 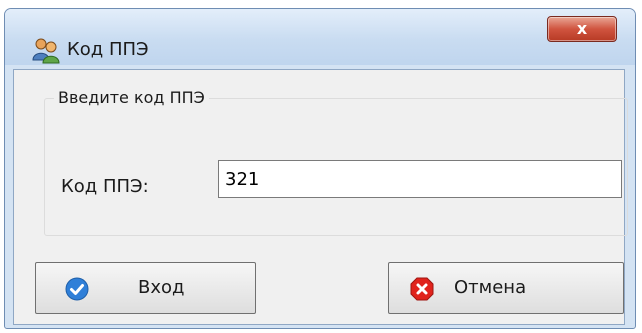 I want to click on login-button: Вход, so click(x=145, y=288).